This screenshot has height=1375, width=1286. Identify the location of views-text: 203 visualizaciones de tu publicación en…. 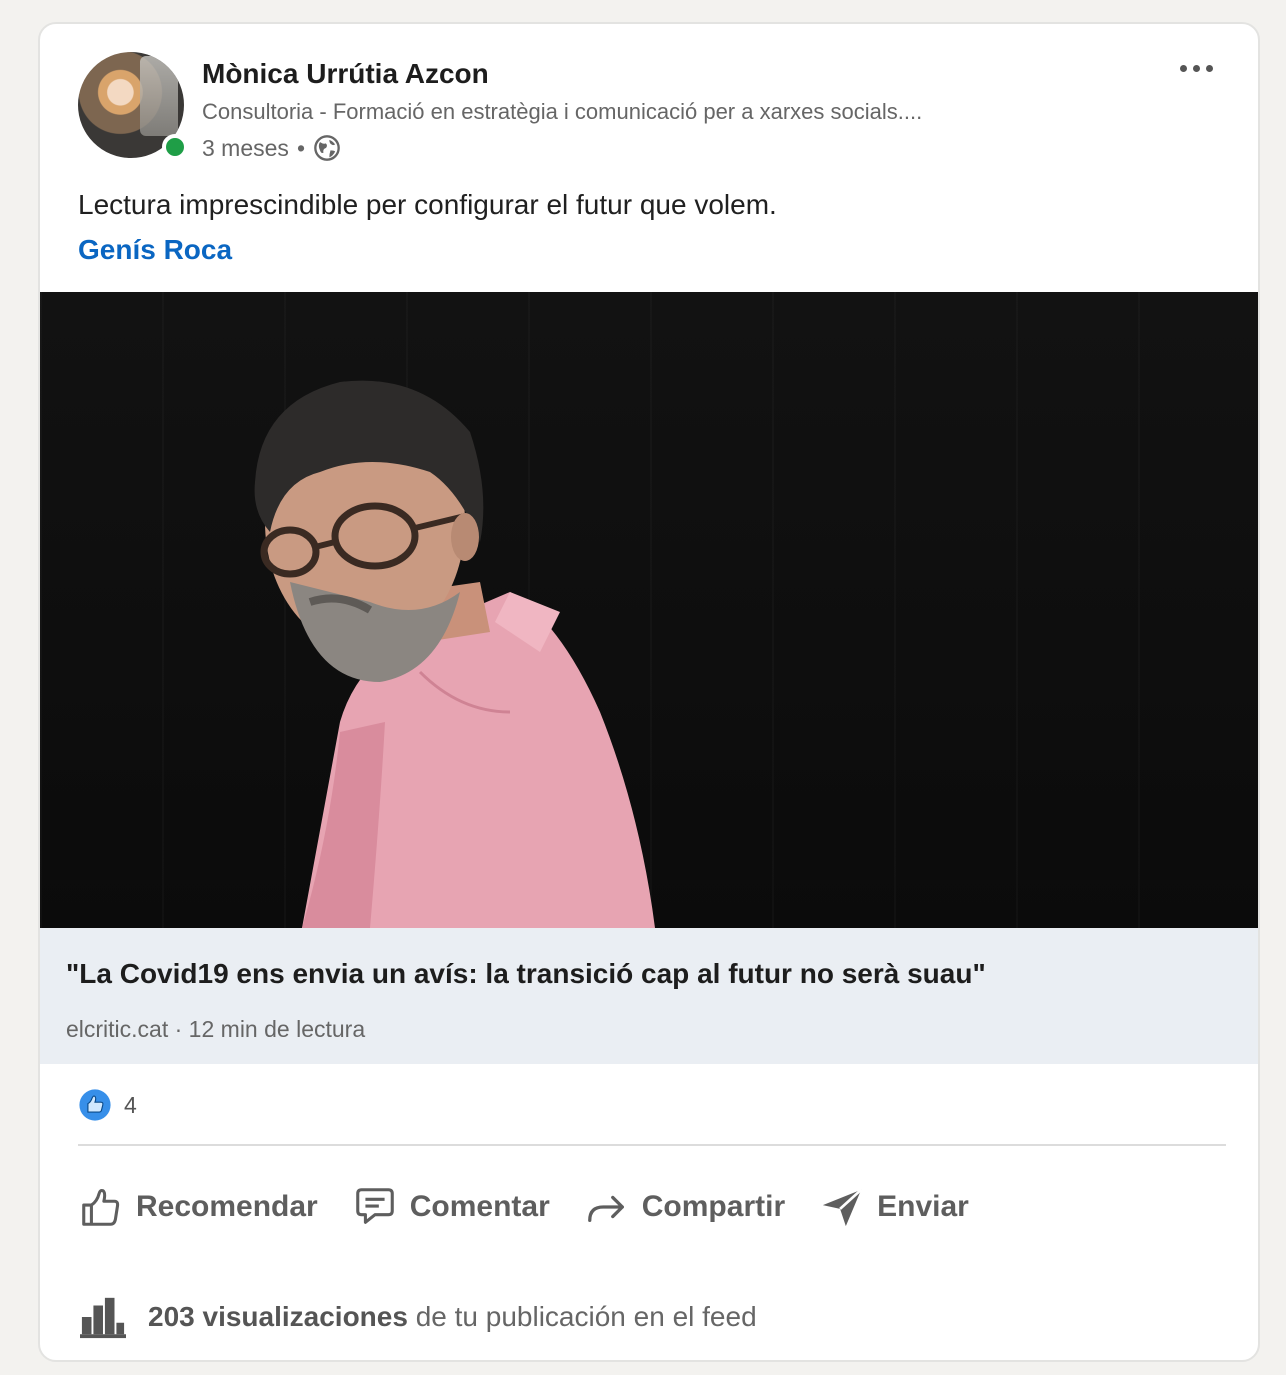
(452, 1317).